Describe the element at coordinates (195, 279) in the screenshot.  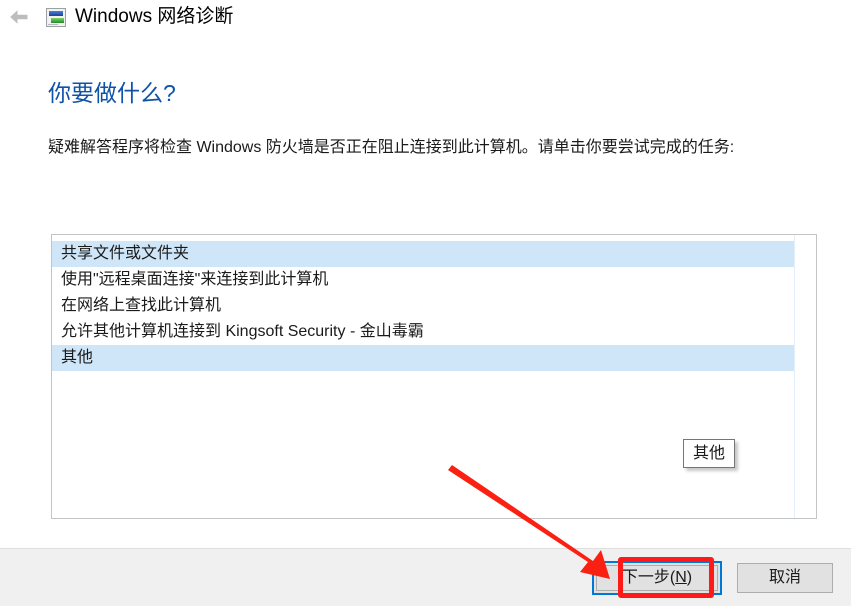
I see `list-item-label: 使用"远程桌面连接"来连接到此计算机` at that location.